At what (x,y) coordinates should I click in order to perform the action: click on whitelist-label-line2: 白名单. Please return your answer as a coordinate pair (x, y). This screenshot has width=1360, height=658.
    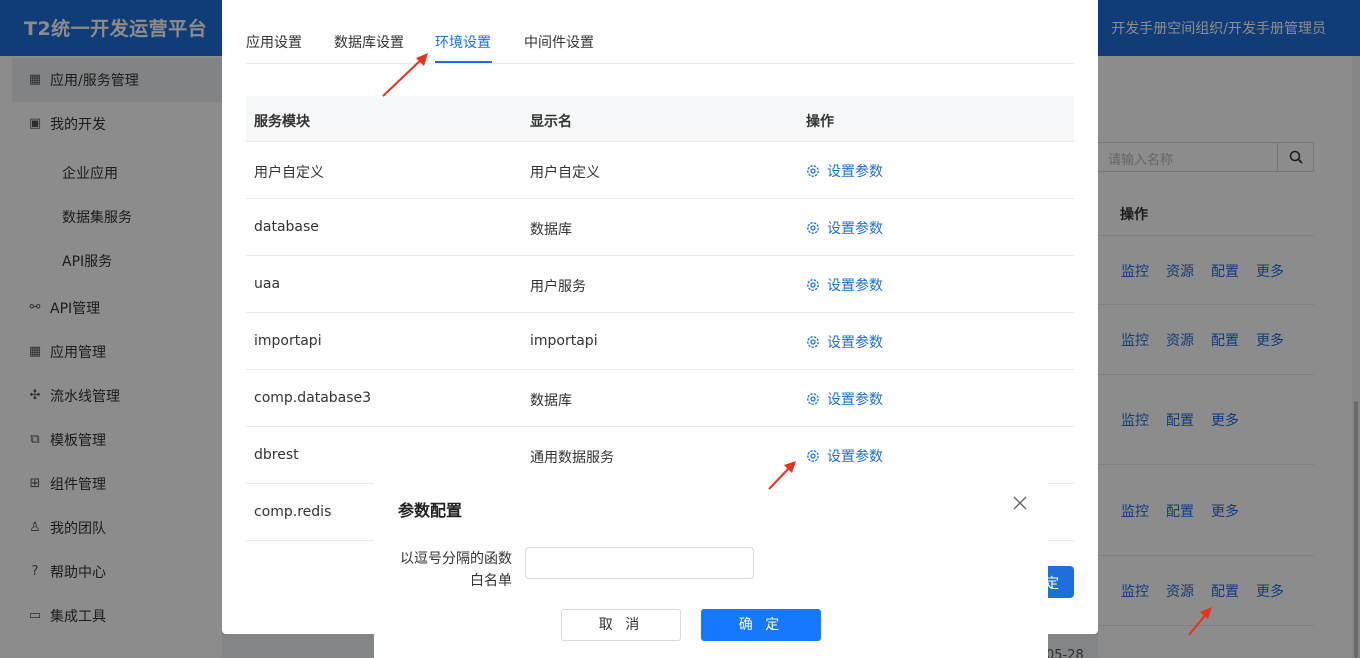
    Looking at the image, I should click on (491, 581).